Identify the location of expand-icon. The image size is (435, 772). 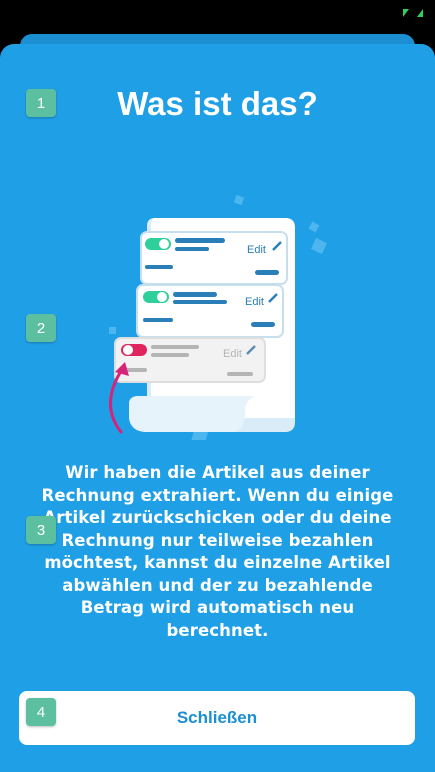
(413, 13).